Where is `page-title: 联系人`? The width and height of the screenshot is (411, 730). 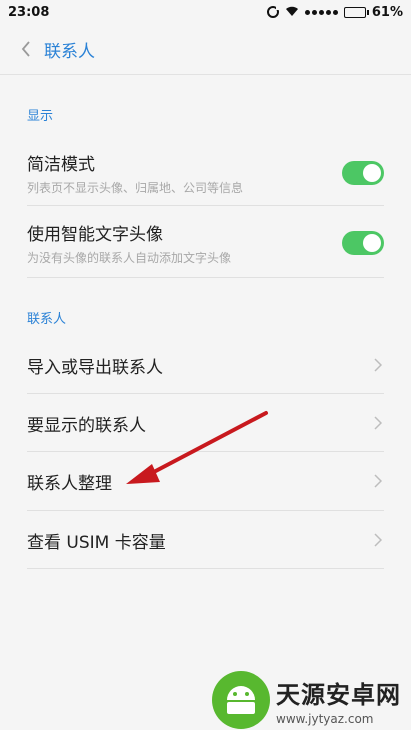 page-title: 联系人 is located at coordinates (69, 51).